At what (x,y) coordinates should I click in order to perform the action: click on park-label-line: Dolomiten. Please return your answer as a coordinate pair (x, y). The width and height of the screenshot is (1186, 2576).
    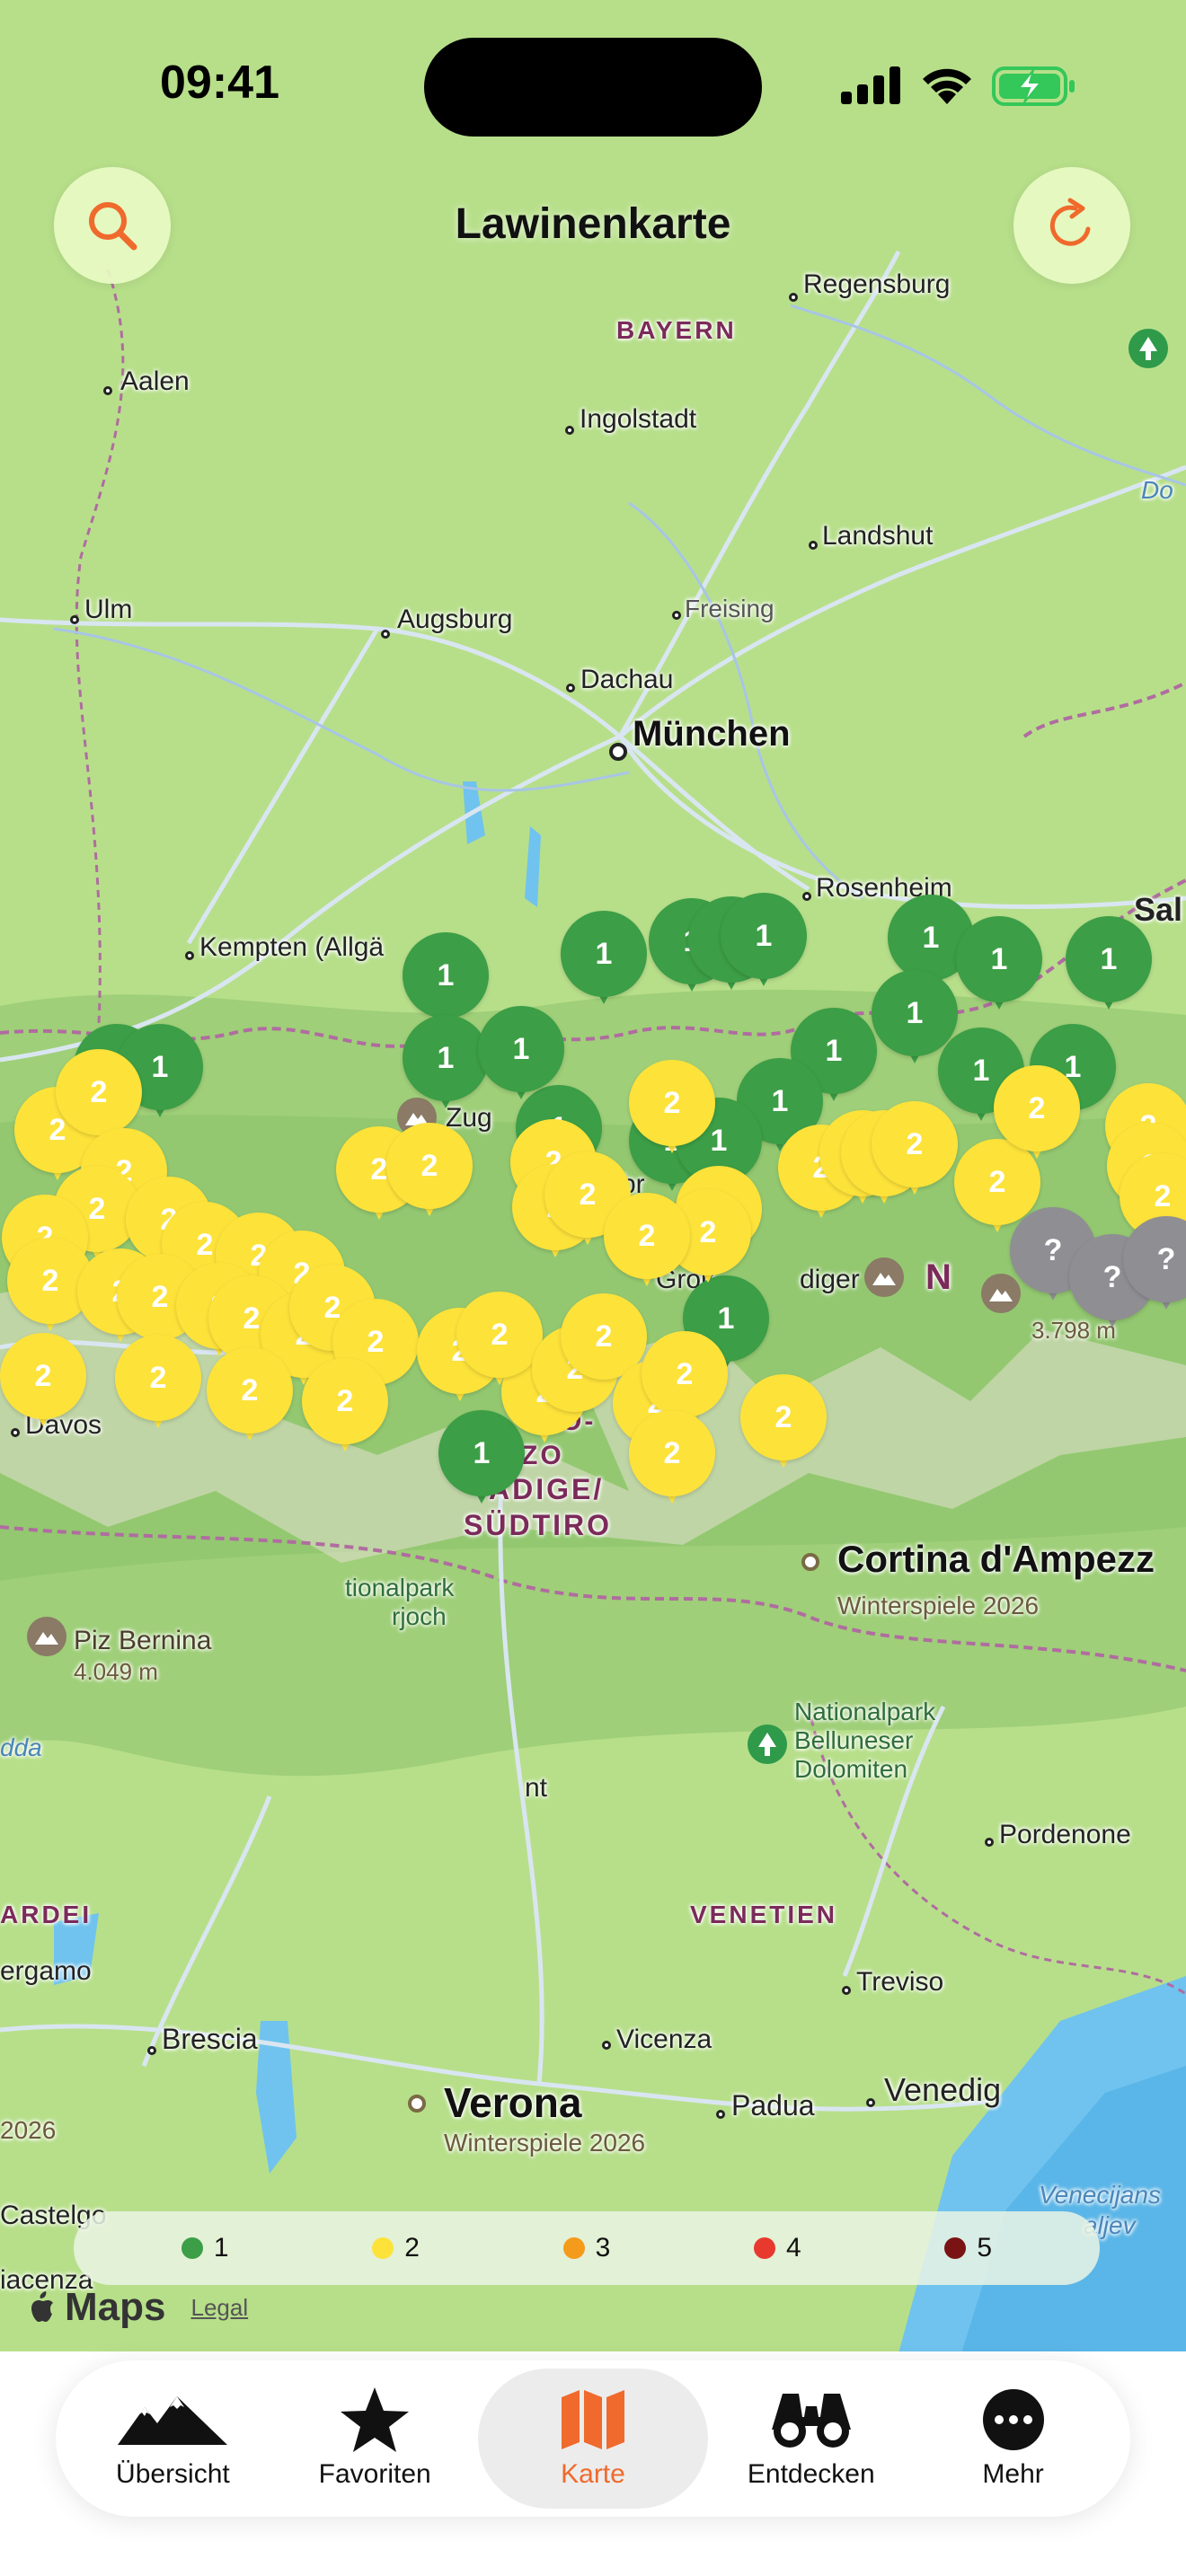
    Looking at the image, I should click on (851, 1769).